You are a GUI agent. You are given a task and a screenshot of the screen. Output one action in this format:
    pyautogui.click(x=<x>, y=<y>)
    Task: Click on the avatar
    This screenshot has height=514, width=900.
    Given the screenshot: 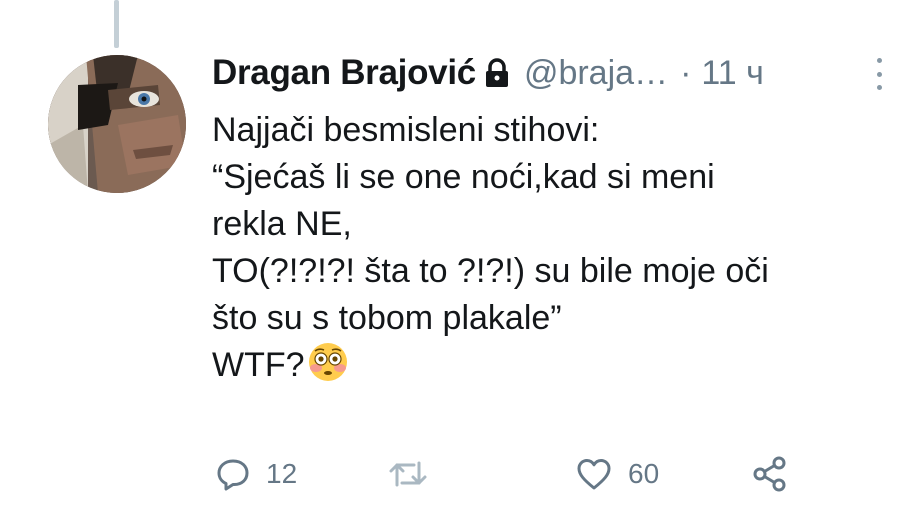 What is the action you would take?
    pyautogui.click(x=117, y=124)
    